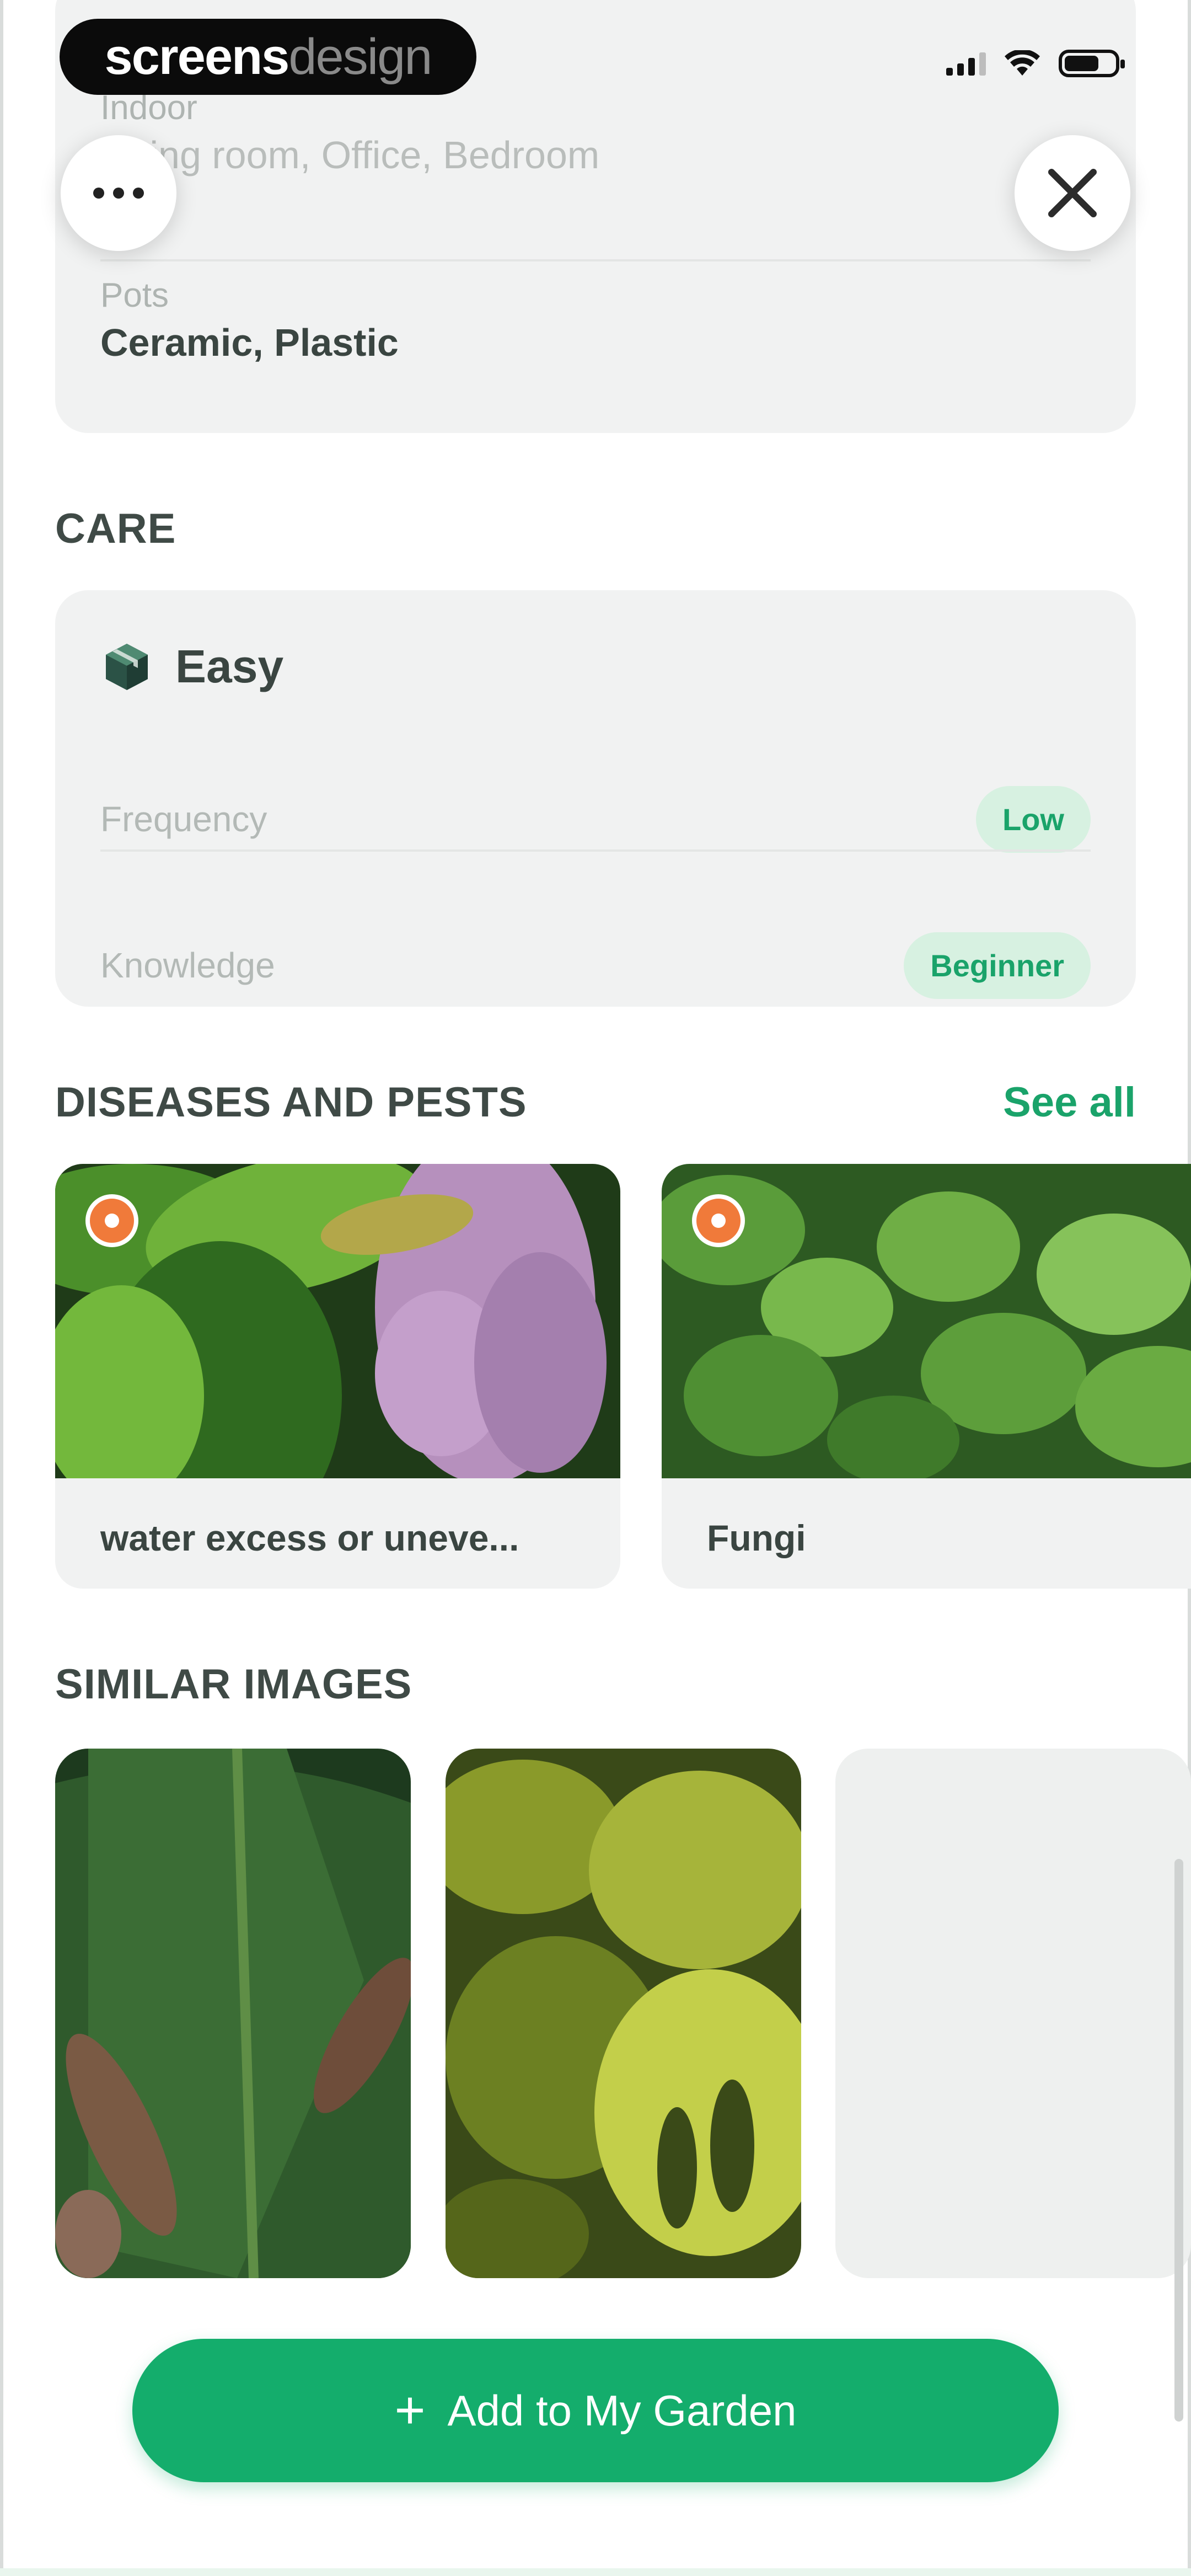 The width and height of the screenshot is (1191, 2576). I want to click on add-to-garden-label: Add to My Garden, so click(622, 2410).